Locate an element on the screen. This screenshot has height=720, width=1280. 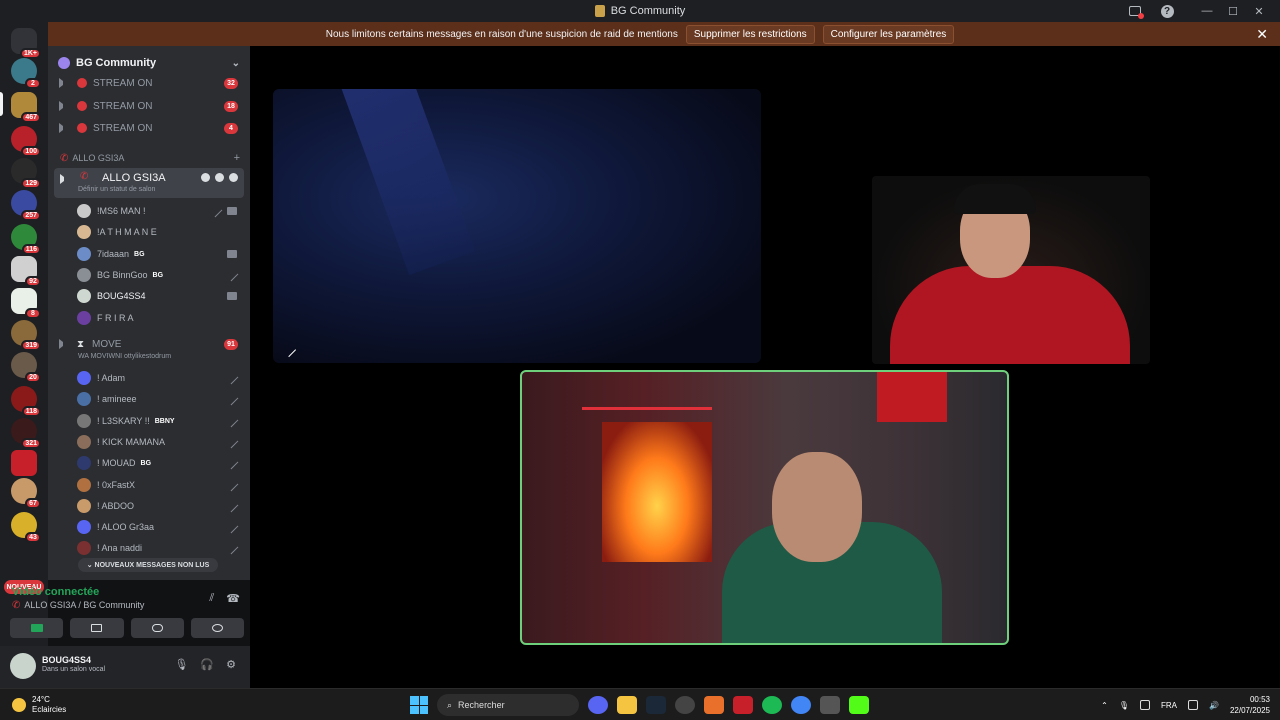
server-icon: 8 is located at coordinates (26, 303).